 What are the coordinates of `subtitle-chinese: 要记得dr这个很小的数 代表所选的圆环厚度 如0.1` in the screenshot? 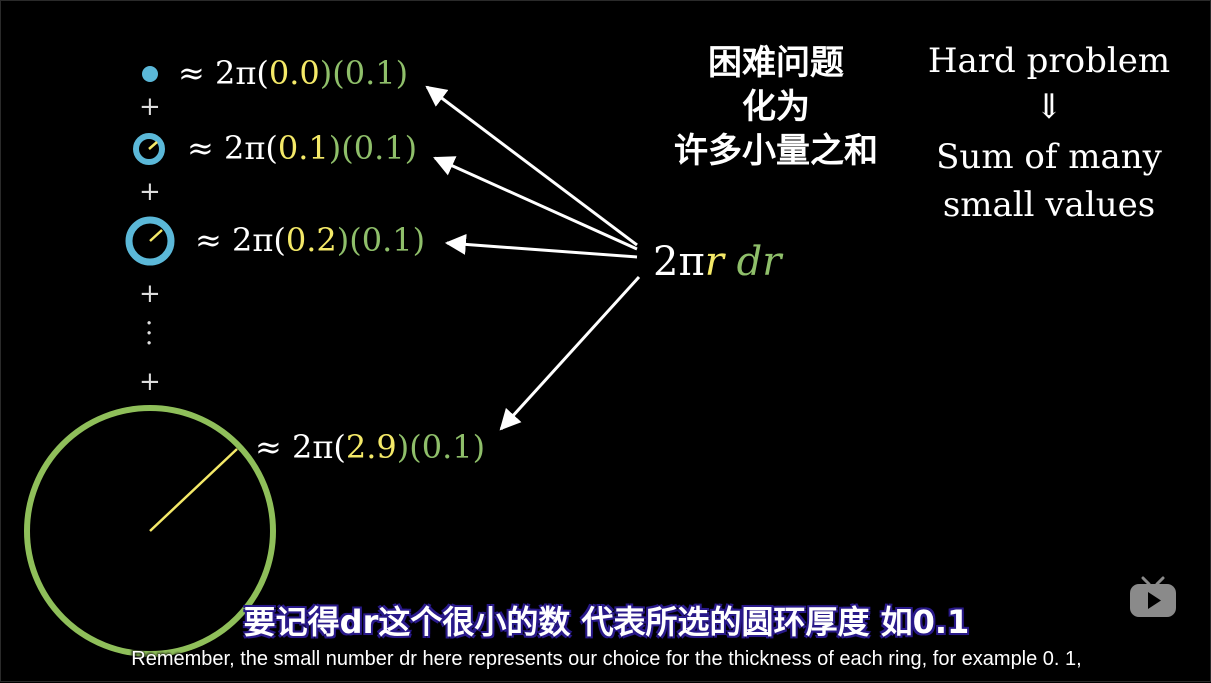 It's located at (606, 622).